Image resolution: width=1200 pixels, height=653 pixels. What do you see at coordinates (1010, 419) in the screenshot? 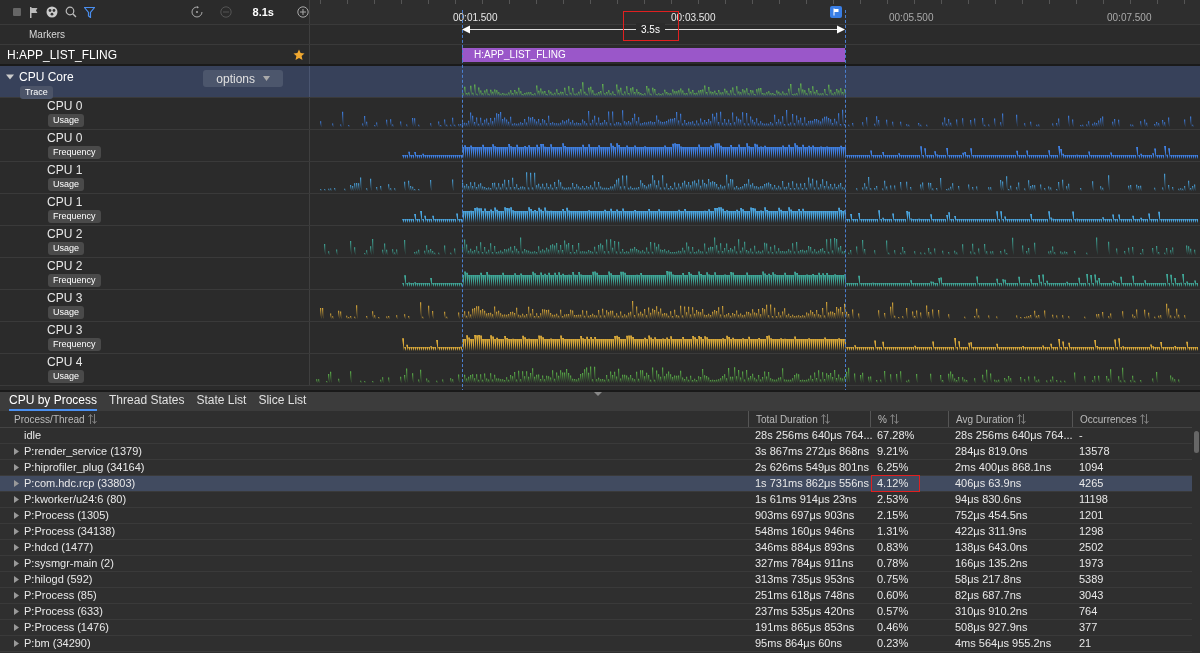
I see `column-header: Avg Duration` at bounding box center [1010, 419].